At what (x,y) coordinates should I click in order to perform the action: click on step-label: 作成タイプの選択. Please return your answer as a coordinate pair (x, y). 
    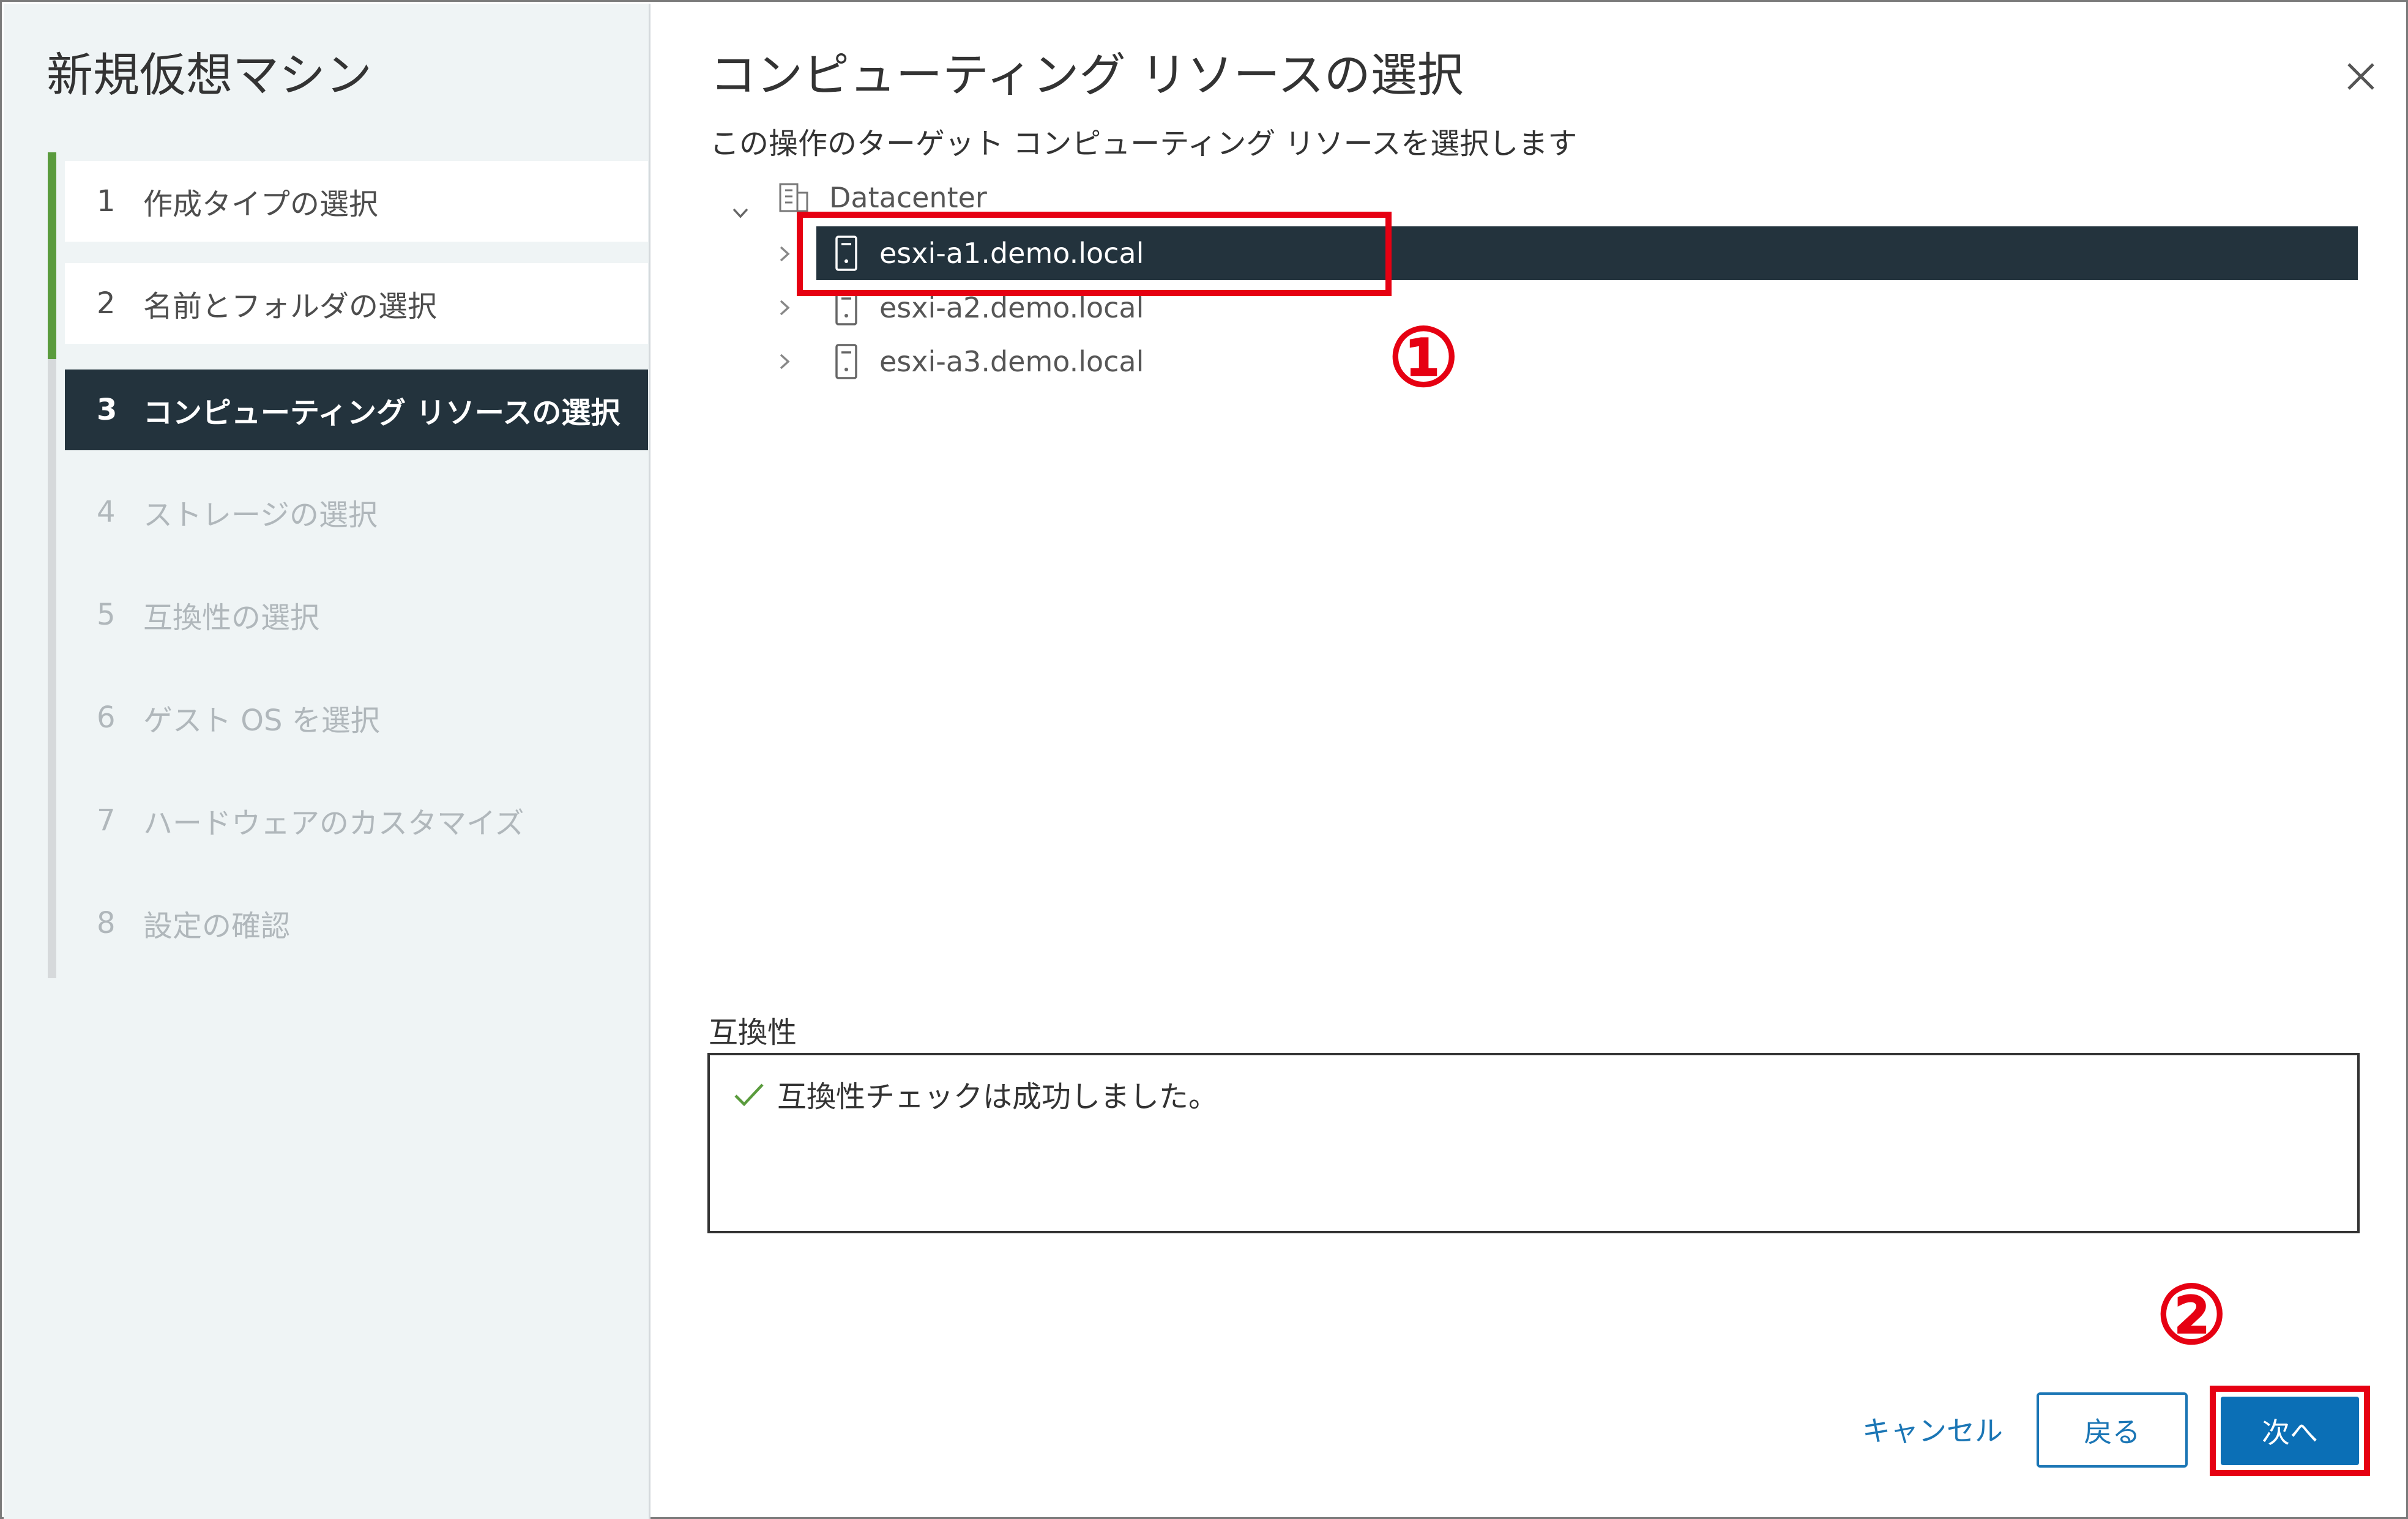
    Looking at the image, I should click on (261, 204).